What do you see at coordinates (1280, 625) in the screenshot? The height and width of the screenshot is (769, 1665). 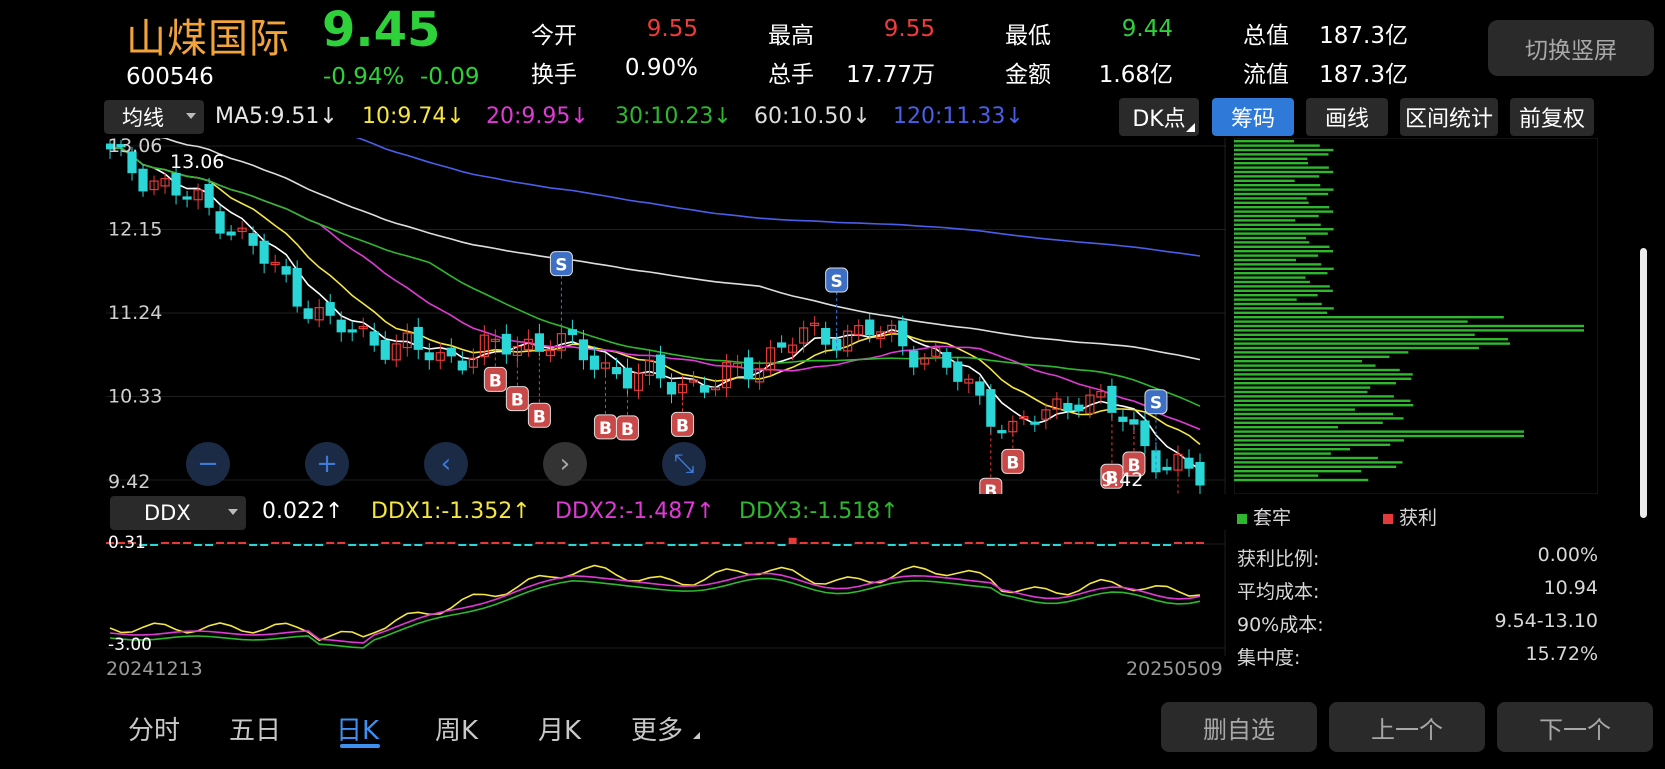 I see `cost-90-label: 90%成本:` at bounding box center [1280, 625].